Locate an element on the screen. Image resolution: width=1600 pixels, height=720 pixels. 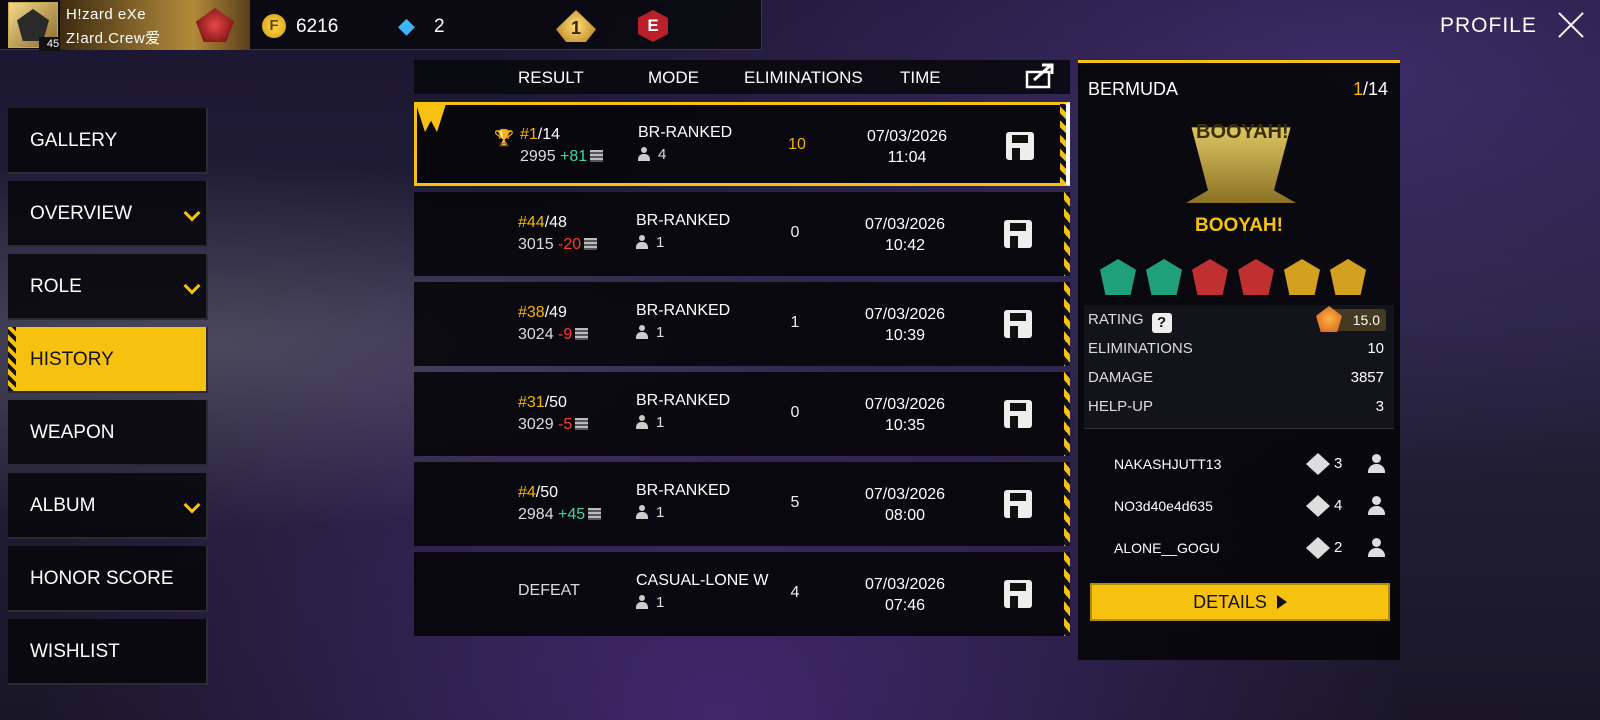
rank-points: 3015 -20 is located at coordinates (558, 245).